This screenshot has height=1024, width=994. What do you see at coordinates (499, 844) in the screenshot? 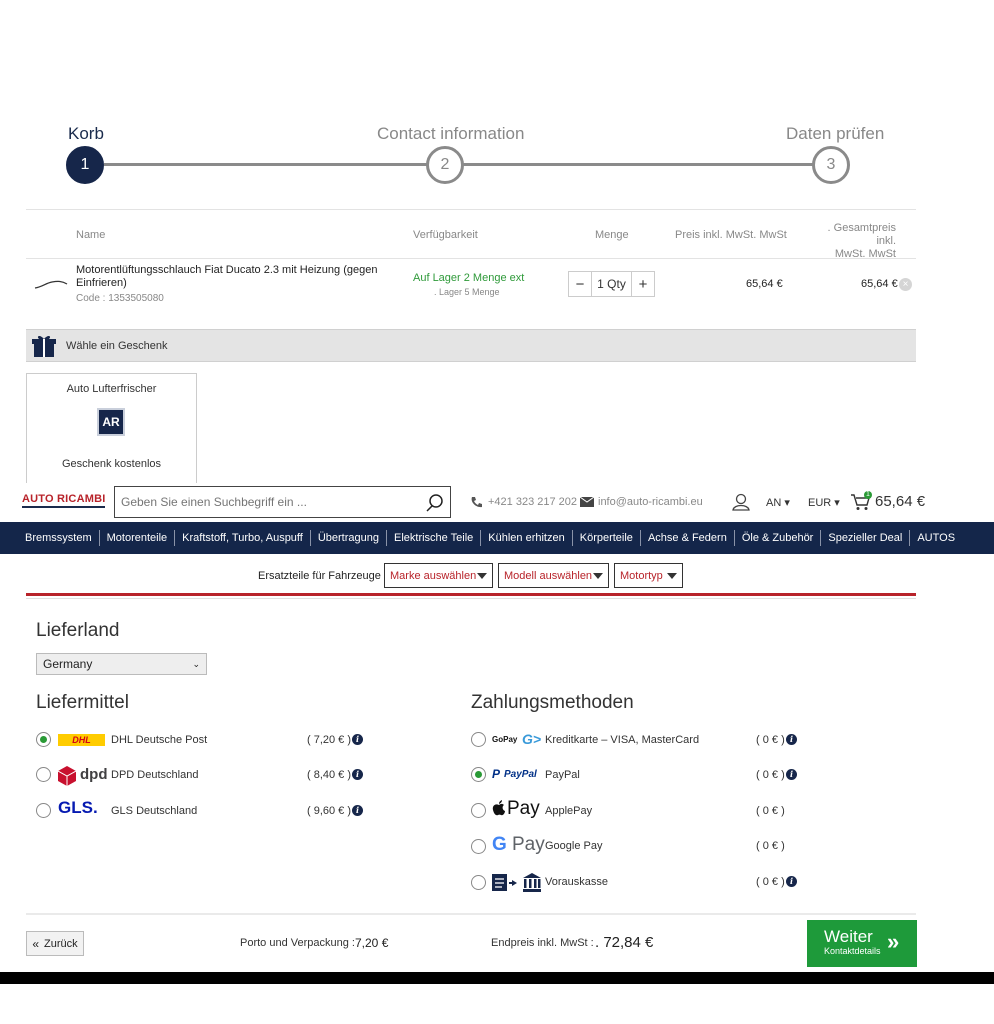
I see `google-g-icon: G` at bounding box center [499, 844].